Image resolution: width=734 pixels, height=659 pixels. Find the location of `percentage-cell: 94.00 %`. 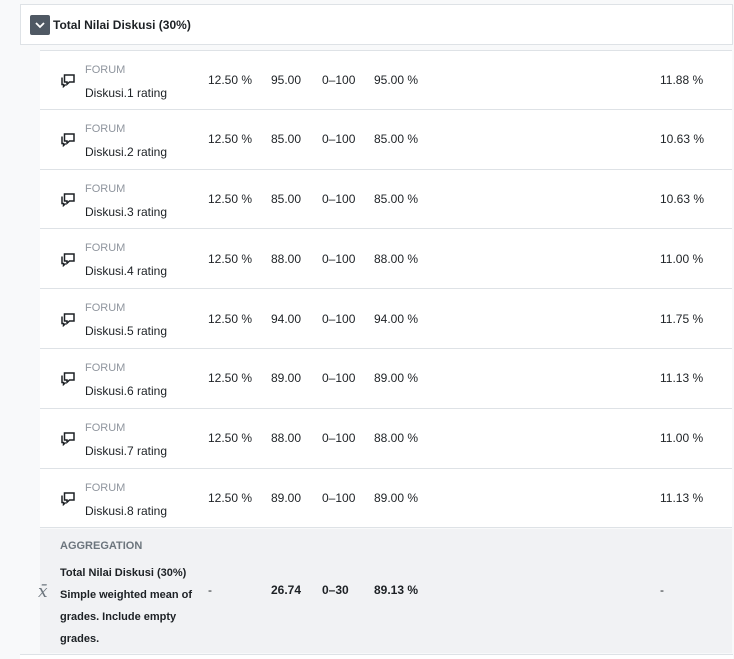

percentage-cell: 94.00 % is located at coordinates (396, 318).